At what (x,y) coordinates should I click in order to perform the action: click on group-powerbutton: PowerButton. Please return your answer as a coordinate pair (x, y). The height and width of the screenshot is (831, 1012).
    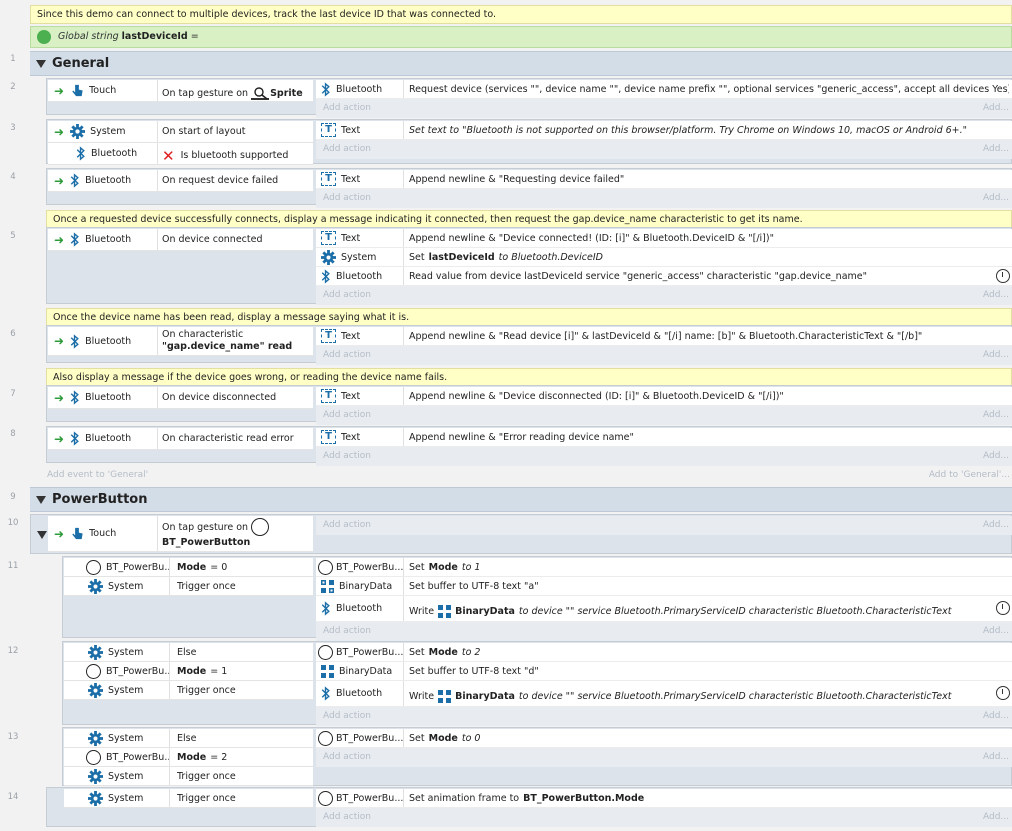
    Looking at the image, I should click on (521, 499).